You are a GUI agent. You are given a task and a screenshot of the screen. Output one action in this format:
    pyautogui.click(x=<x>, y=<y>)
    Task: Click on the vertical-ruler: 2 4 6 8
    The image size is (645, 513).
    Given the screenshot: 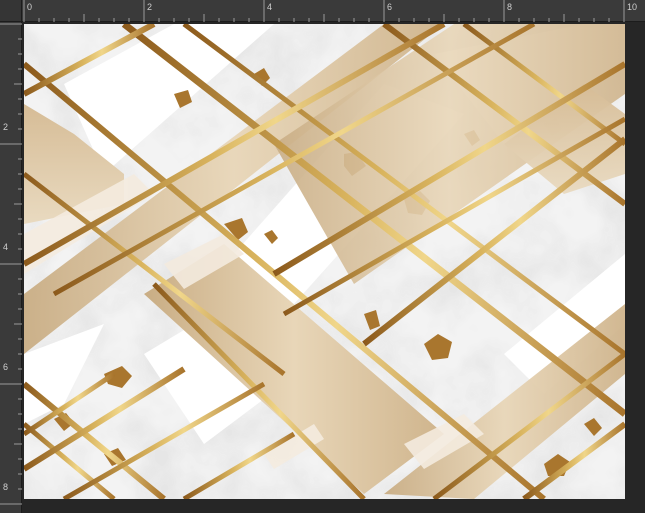 What is the action you would take?
    pyautogui.click(x=11, y=267)
    